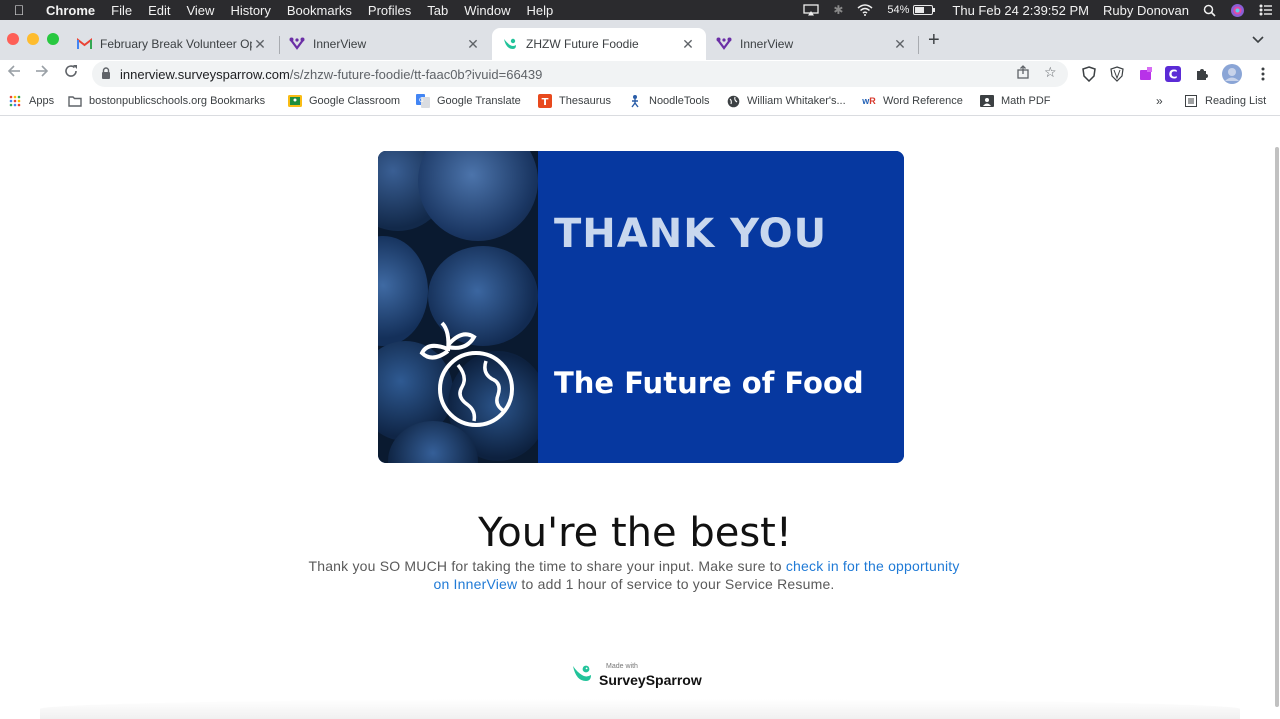  I want to click on bookmarks-overflow-button: », so click(1159, 101).